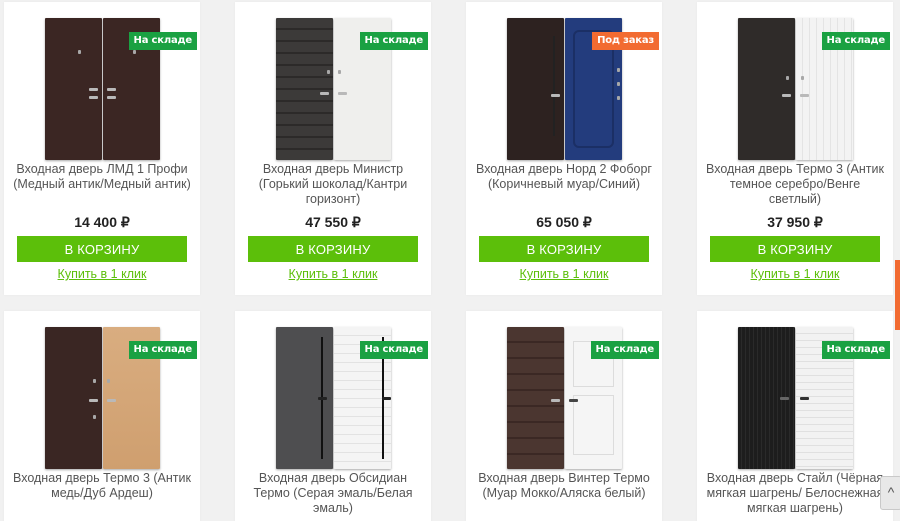 Image resolution: width=900 pixels, height=521 pixels. What do you see at coordinates (890, 493) in the screenshot?
I see `scroll-up-button: ^` at bounding box center [890, 493].